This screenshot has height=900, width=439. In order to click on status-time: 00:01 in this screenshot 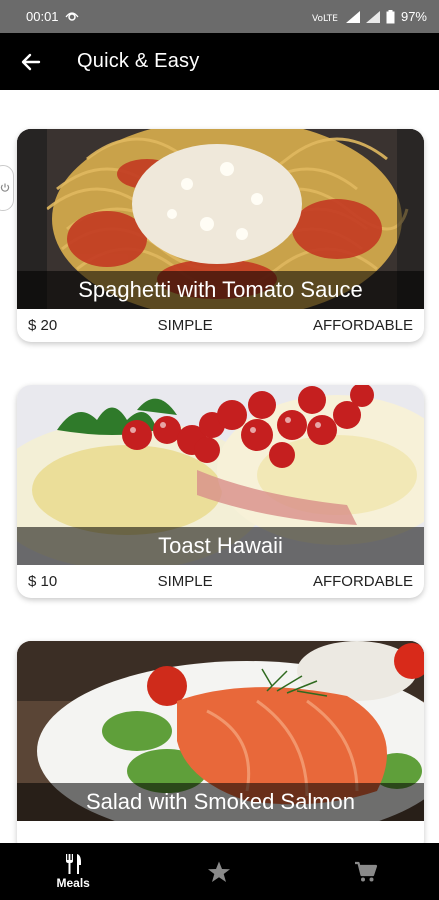, I will do `click(42, 16)`.